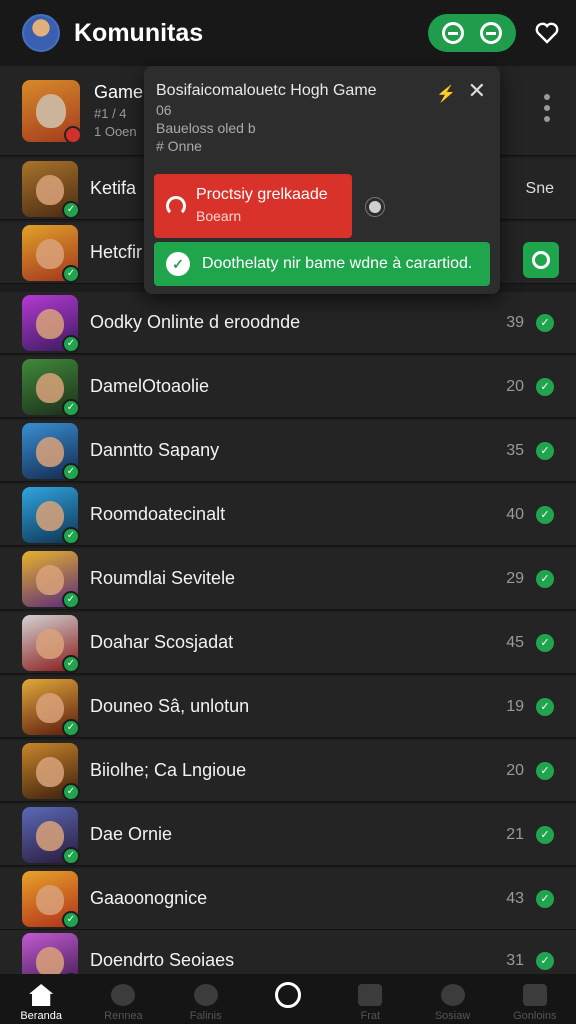 The height and width of the screenshot is (1024, 576). I want to click on community-name: Biiolhe; Ca Lngioue, so click(168, 770).